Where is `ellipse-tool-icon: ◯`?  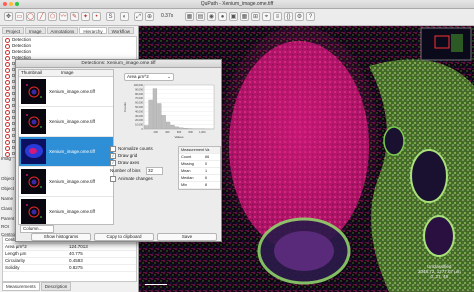 ellipse-tool-icon: ◯ is located at coordinates (30, 16).